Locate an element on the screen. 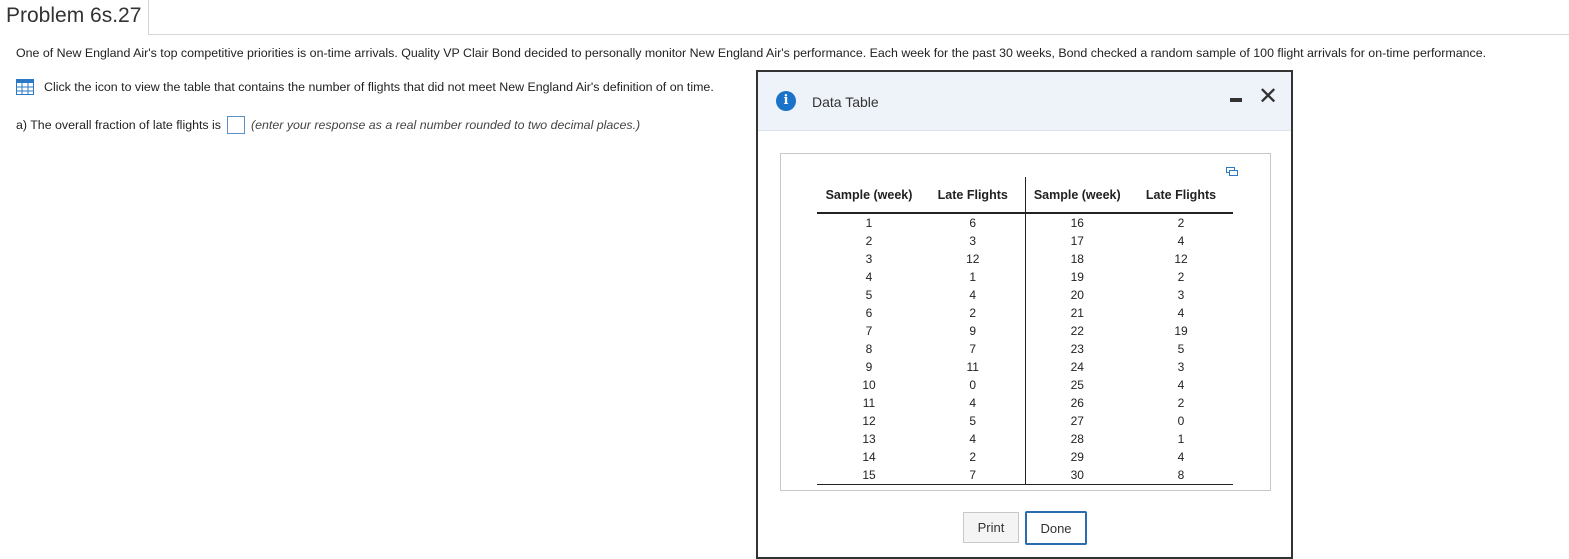 The height and width of the screenshot is (559, 1569). table-cell: 0 is located at coordinates (1181, 421).